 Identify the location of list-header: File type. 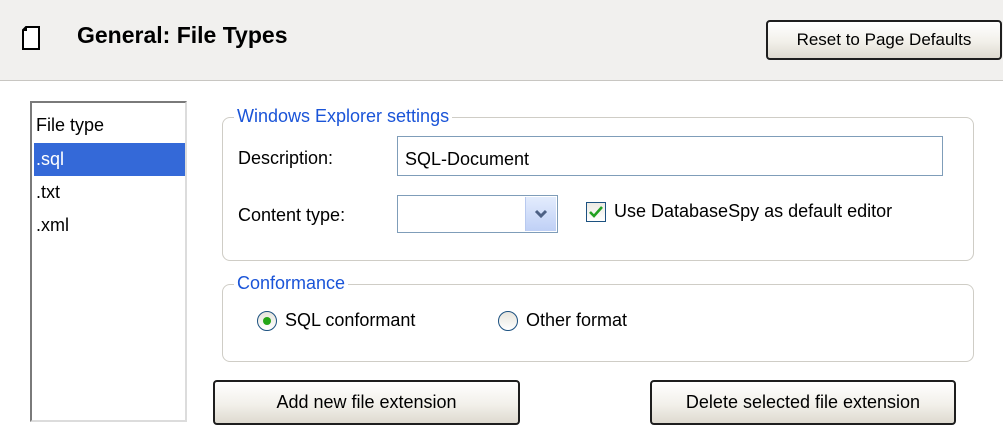
(70, 125).